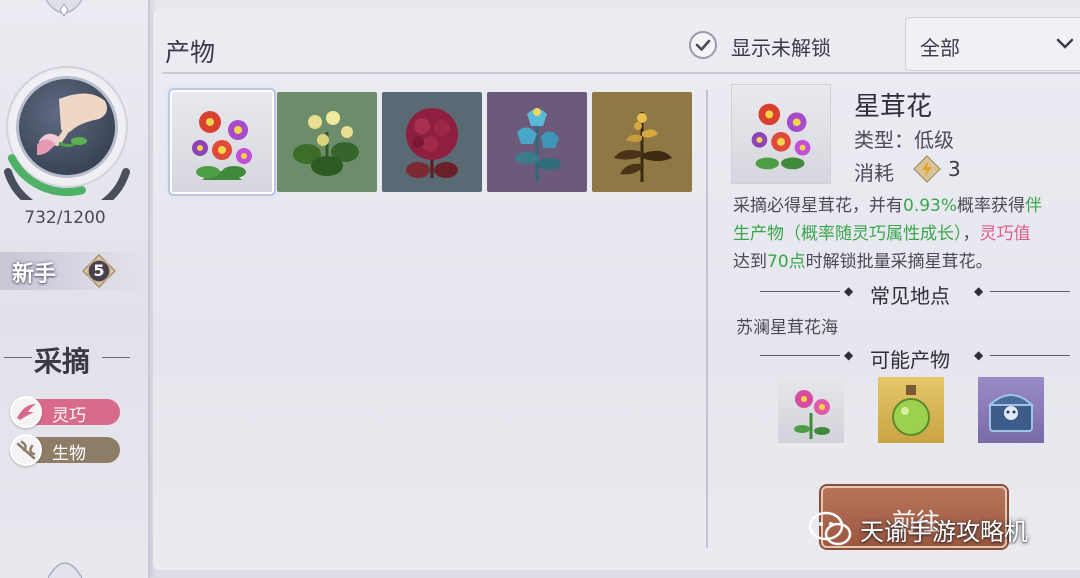 This screenshot has width=1080, height=578. I want to click on output-potion-item, so click(911, 410).